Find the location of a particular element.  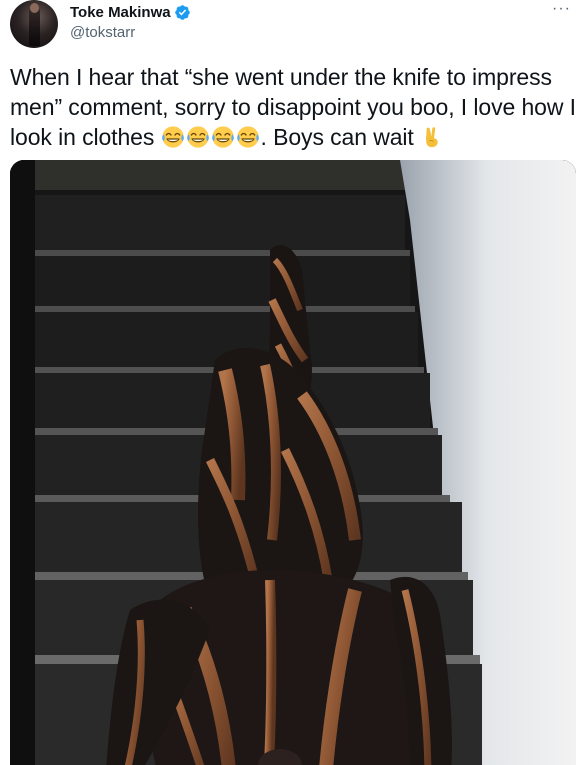

handle: @tokstarr is located at coordinates (130, 32).